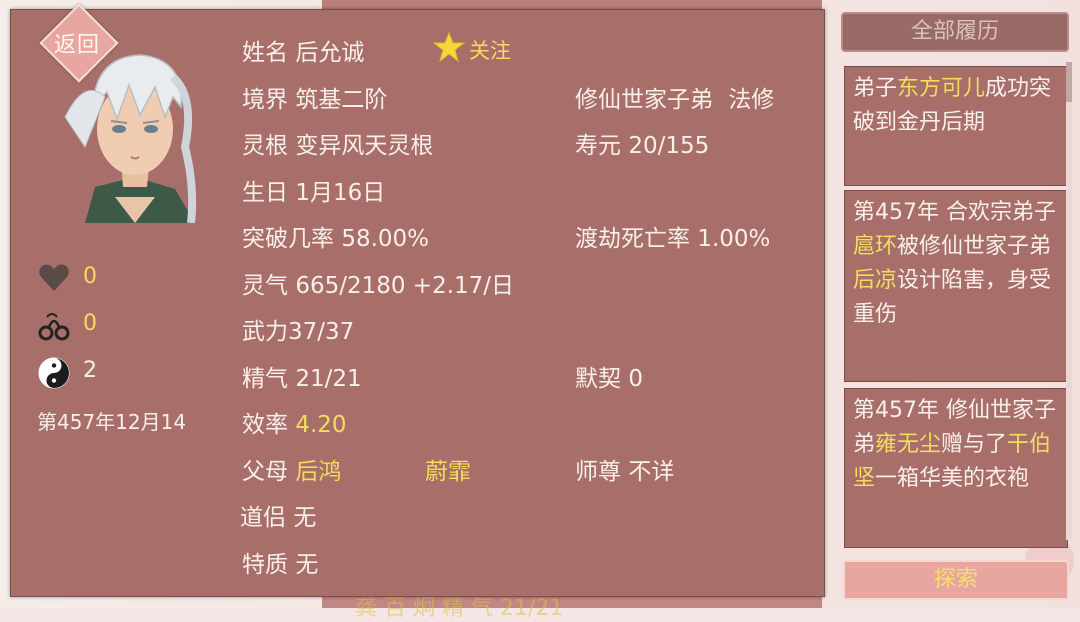 Image resolution: width=1080 pixels, height=622 pixels. What do you see at coordinates (651, 472) in the screenshot?
I see `master-value: 不详` at bounding box center [651, 472].